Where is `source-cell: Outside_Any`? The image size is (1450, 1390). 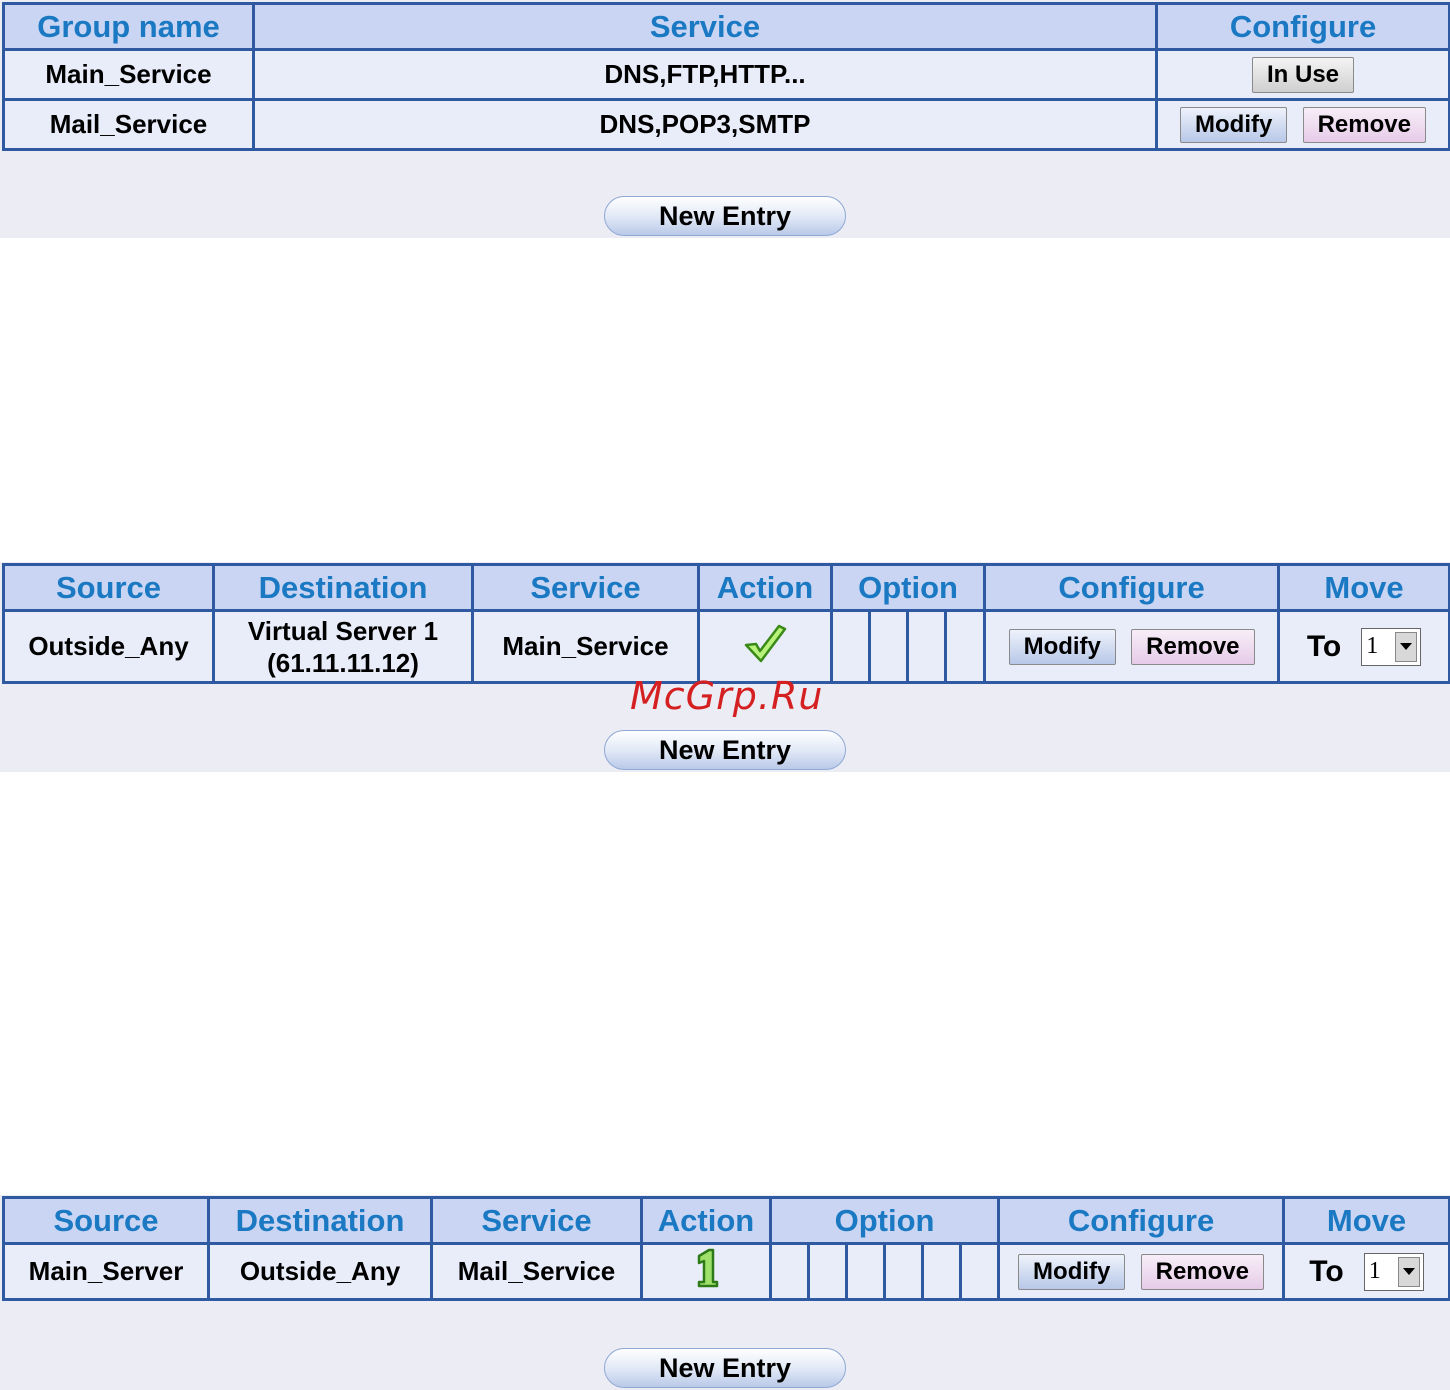
source-cell: Outside_Any is located at coordinates (108, 646).